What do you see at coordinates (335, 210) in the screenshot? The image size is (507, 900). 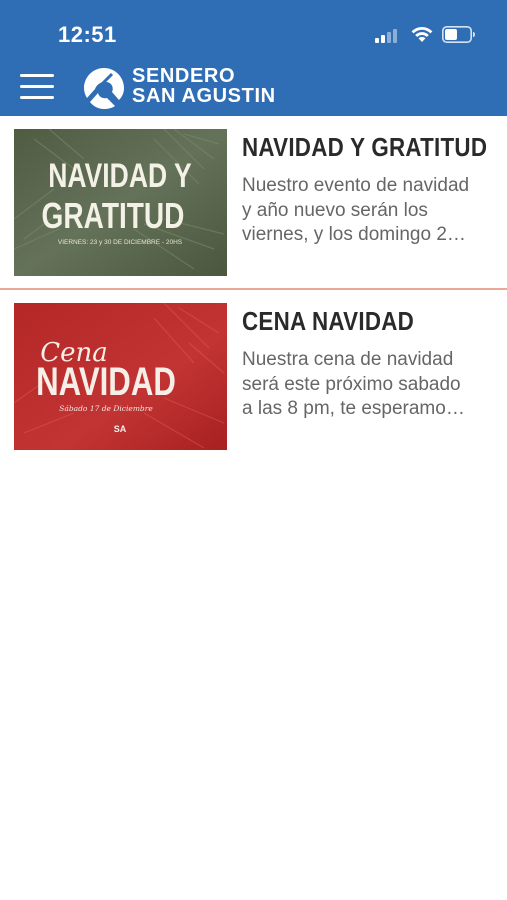 I see `description-line: y año nuevo serán los` at bounding box center [335, 210].